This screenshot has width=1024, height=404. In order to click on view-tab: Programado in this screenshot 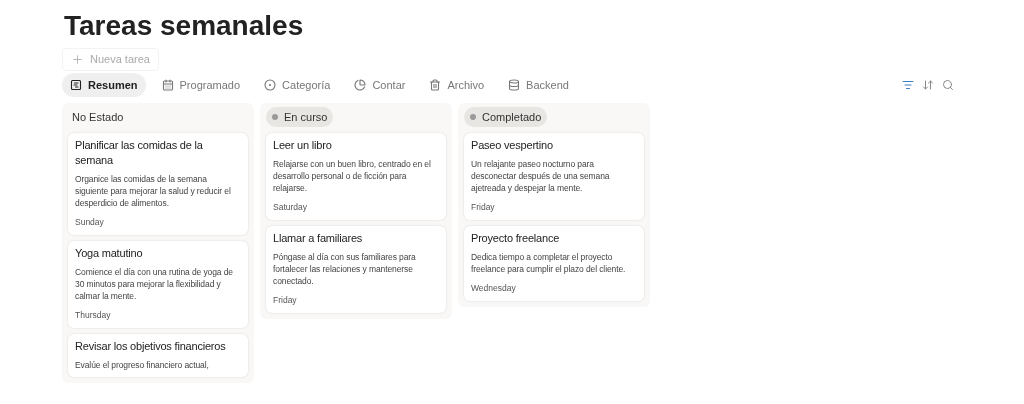, I will do `click(201, 84)`.